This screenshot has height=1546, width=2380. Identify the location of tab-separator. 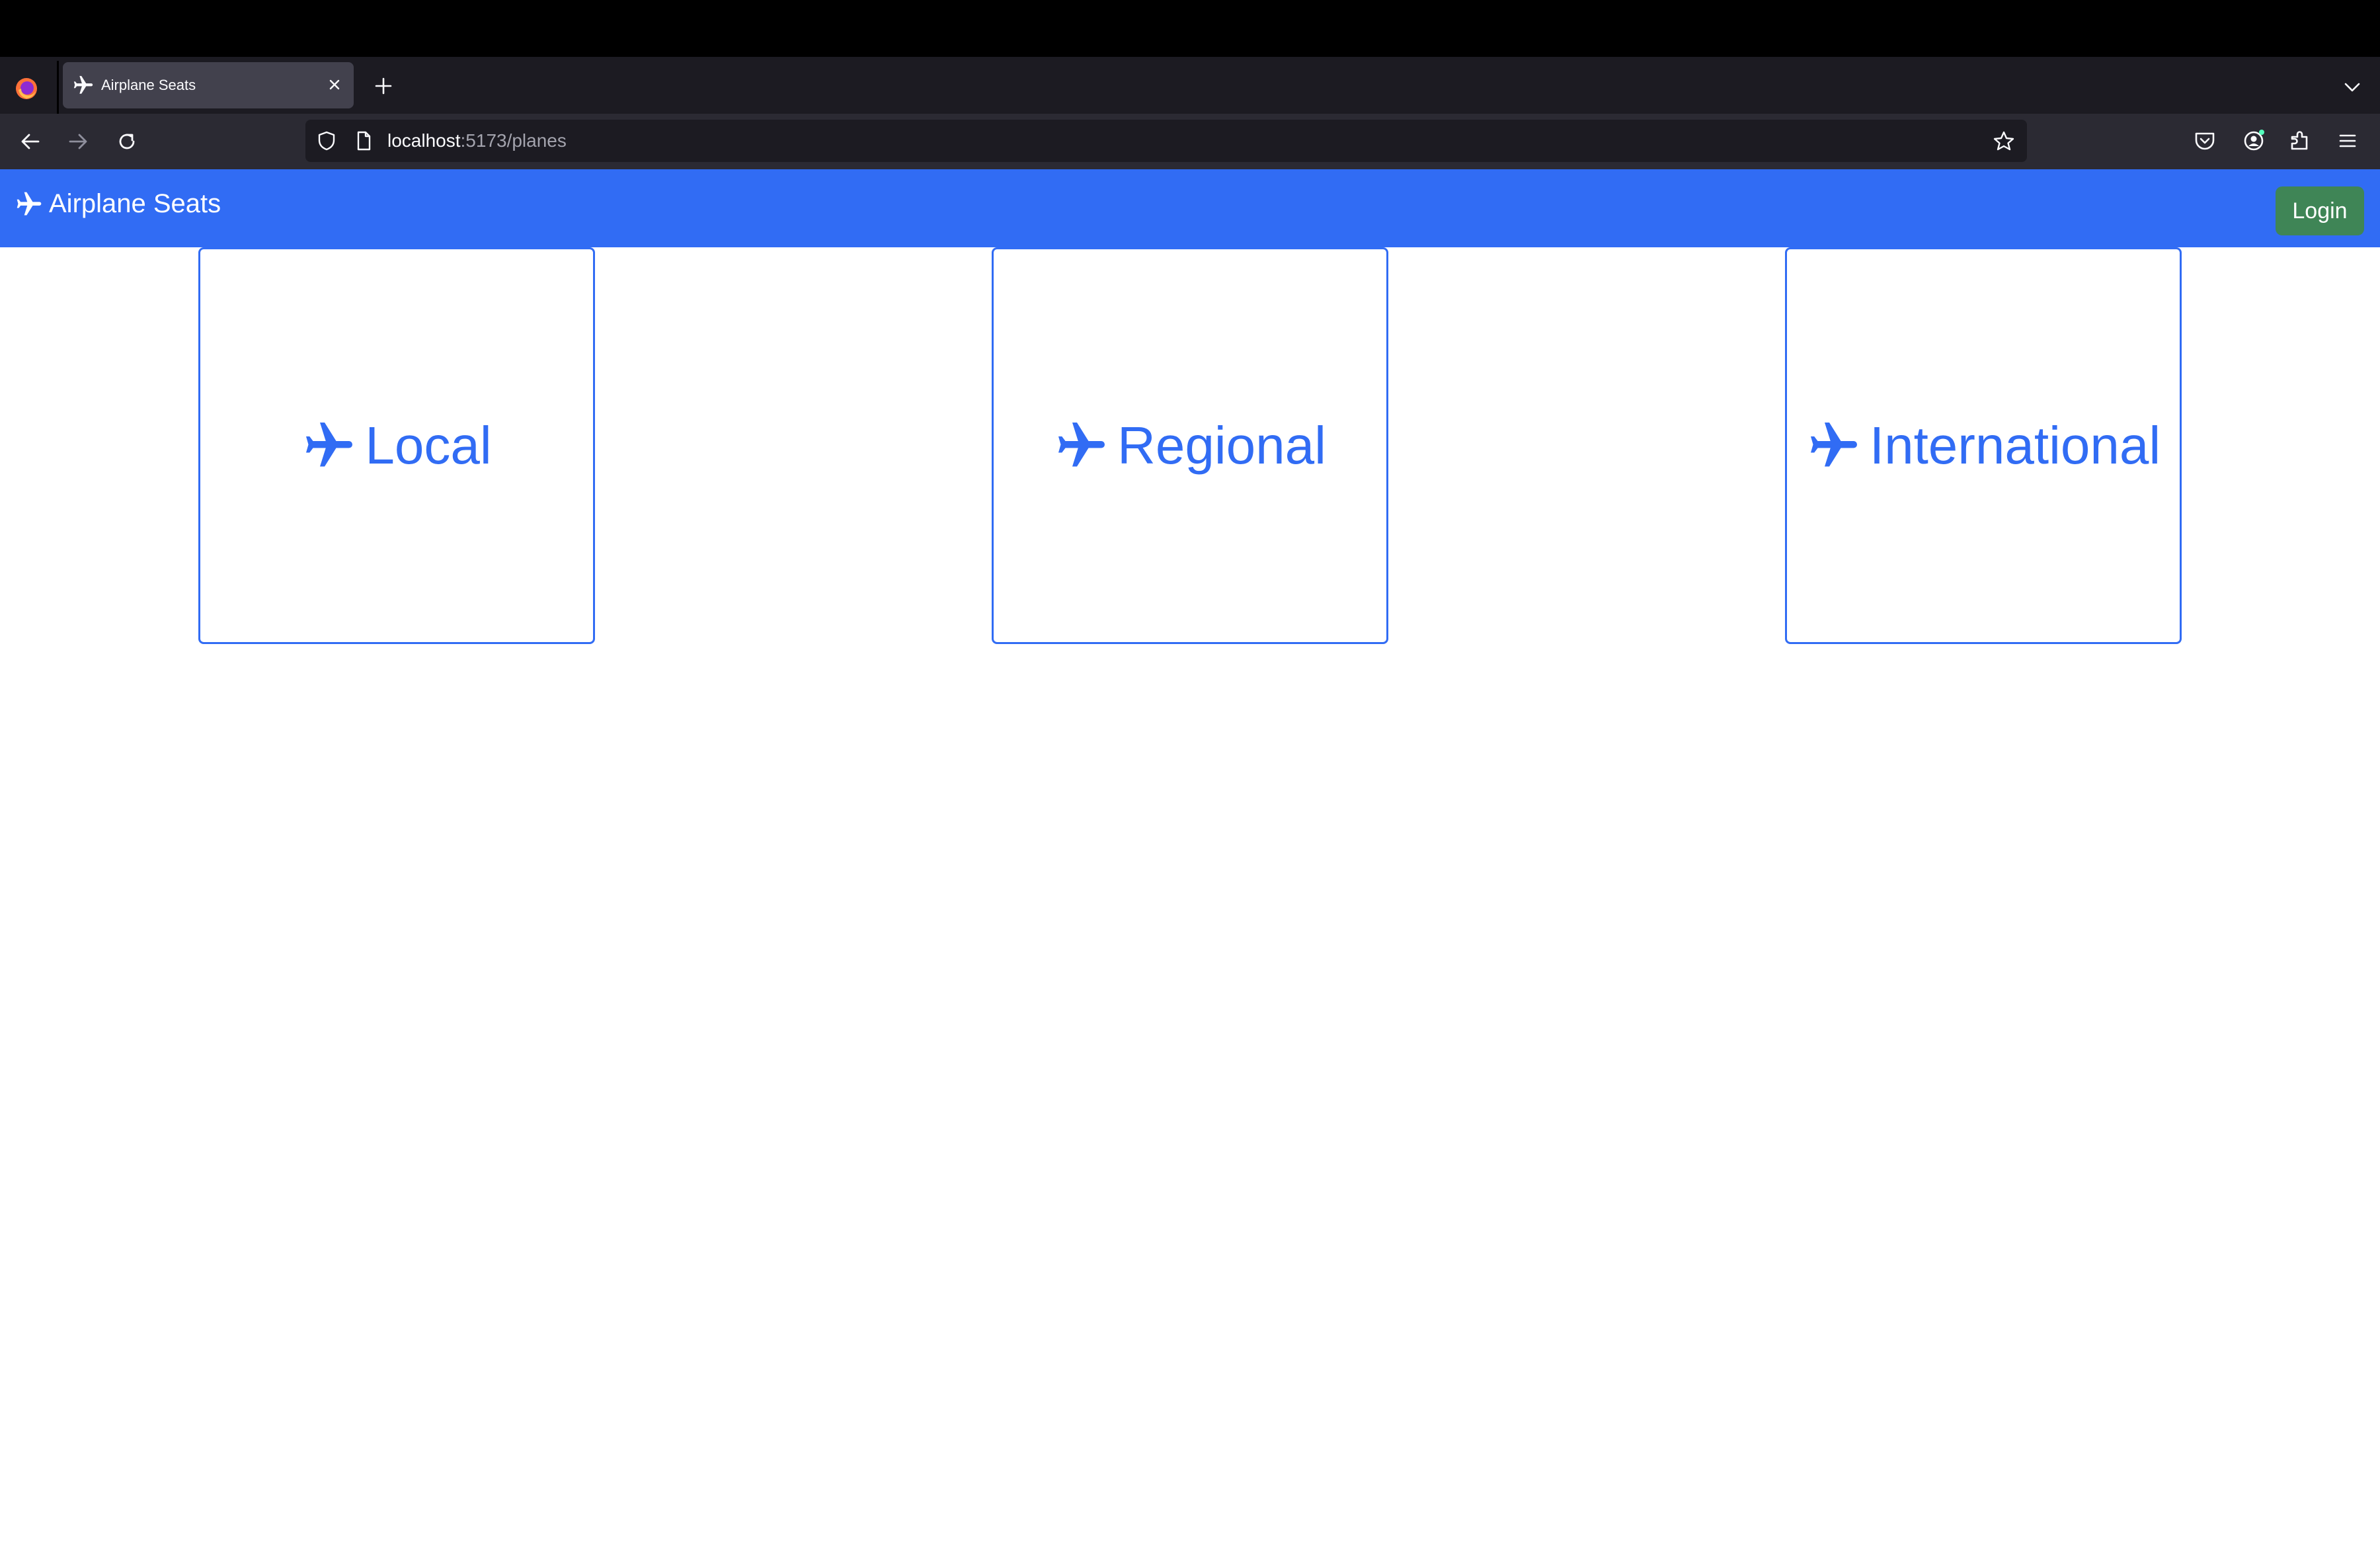
(58, 87).